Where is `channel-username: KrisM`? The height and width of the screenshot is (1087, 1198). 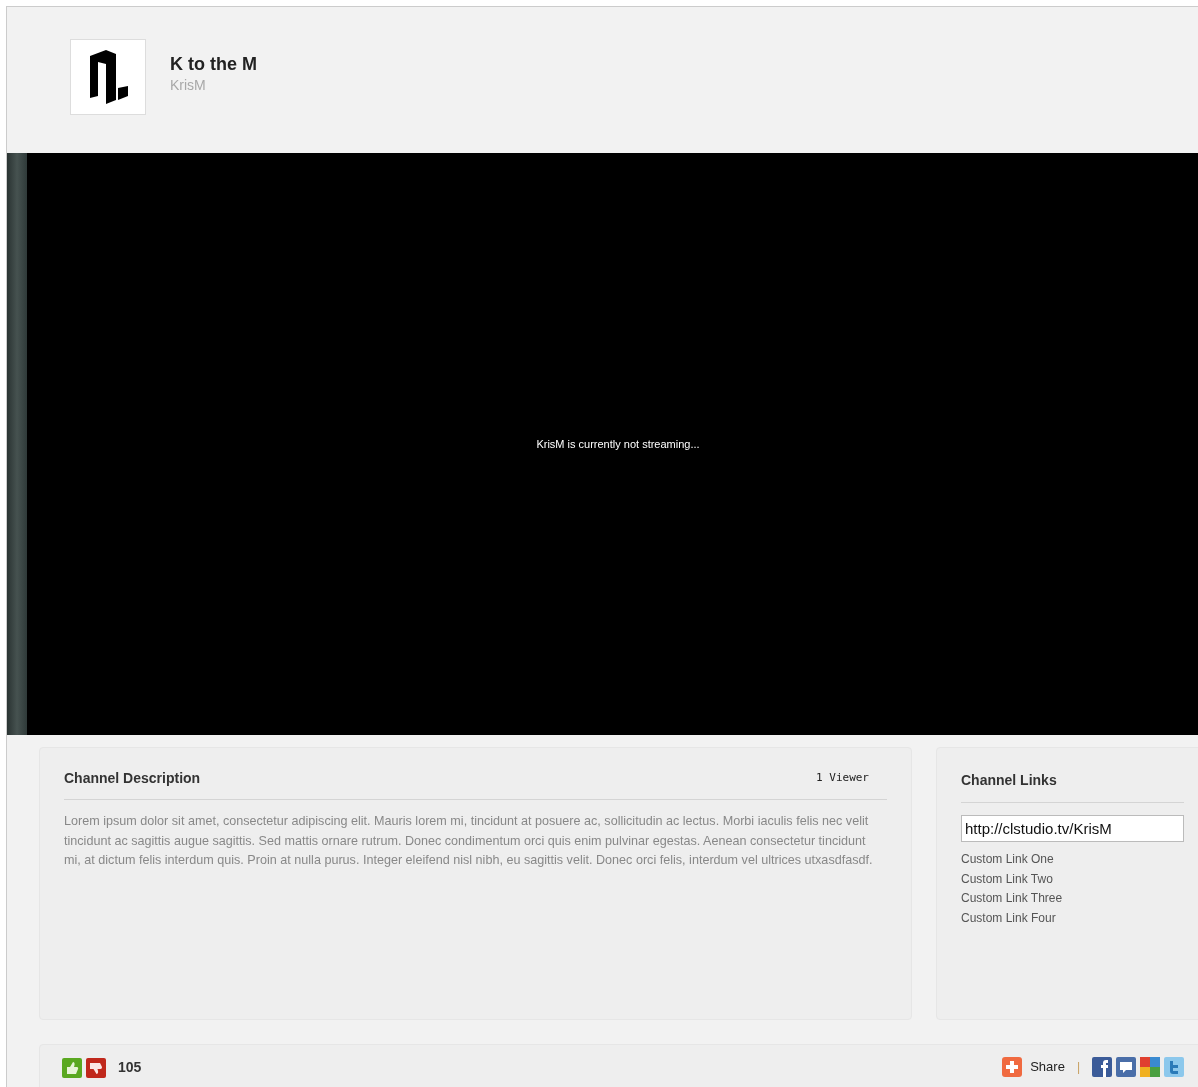
channel-username: KrisM is located at coordinates (188, 85).